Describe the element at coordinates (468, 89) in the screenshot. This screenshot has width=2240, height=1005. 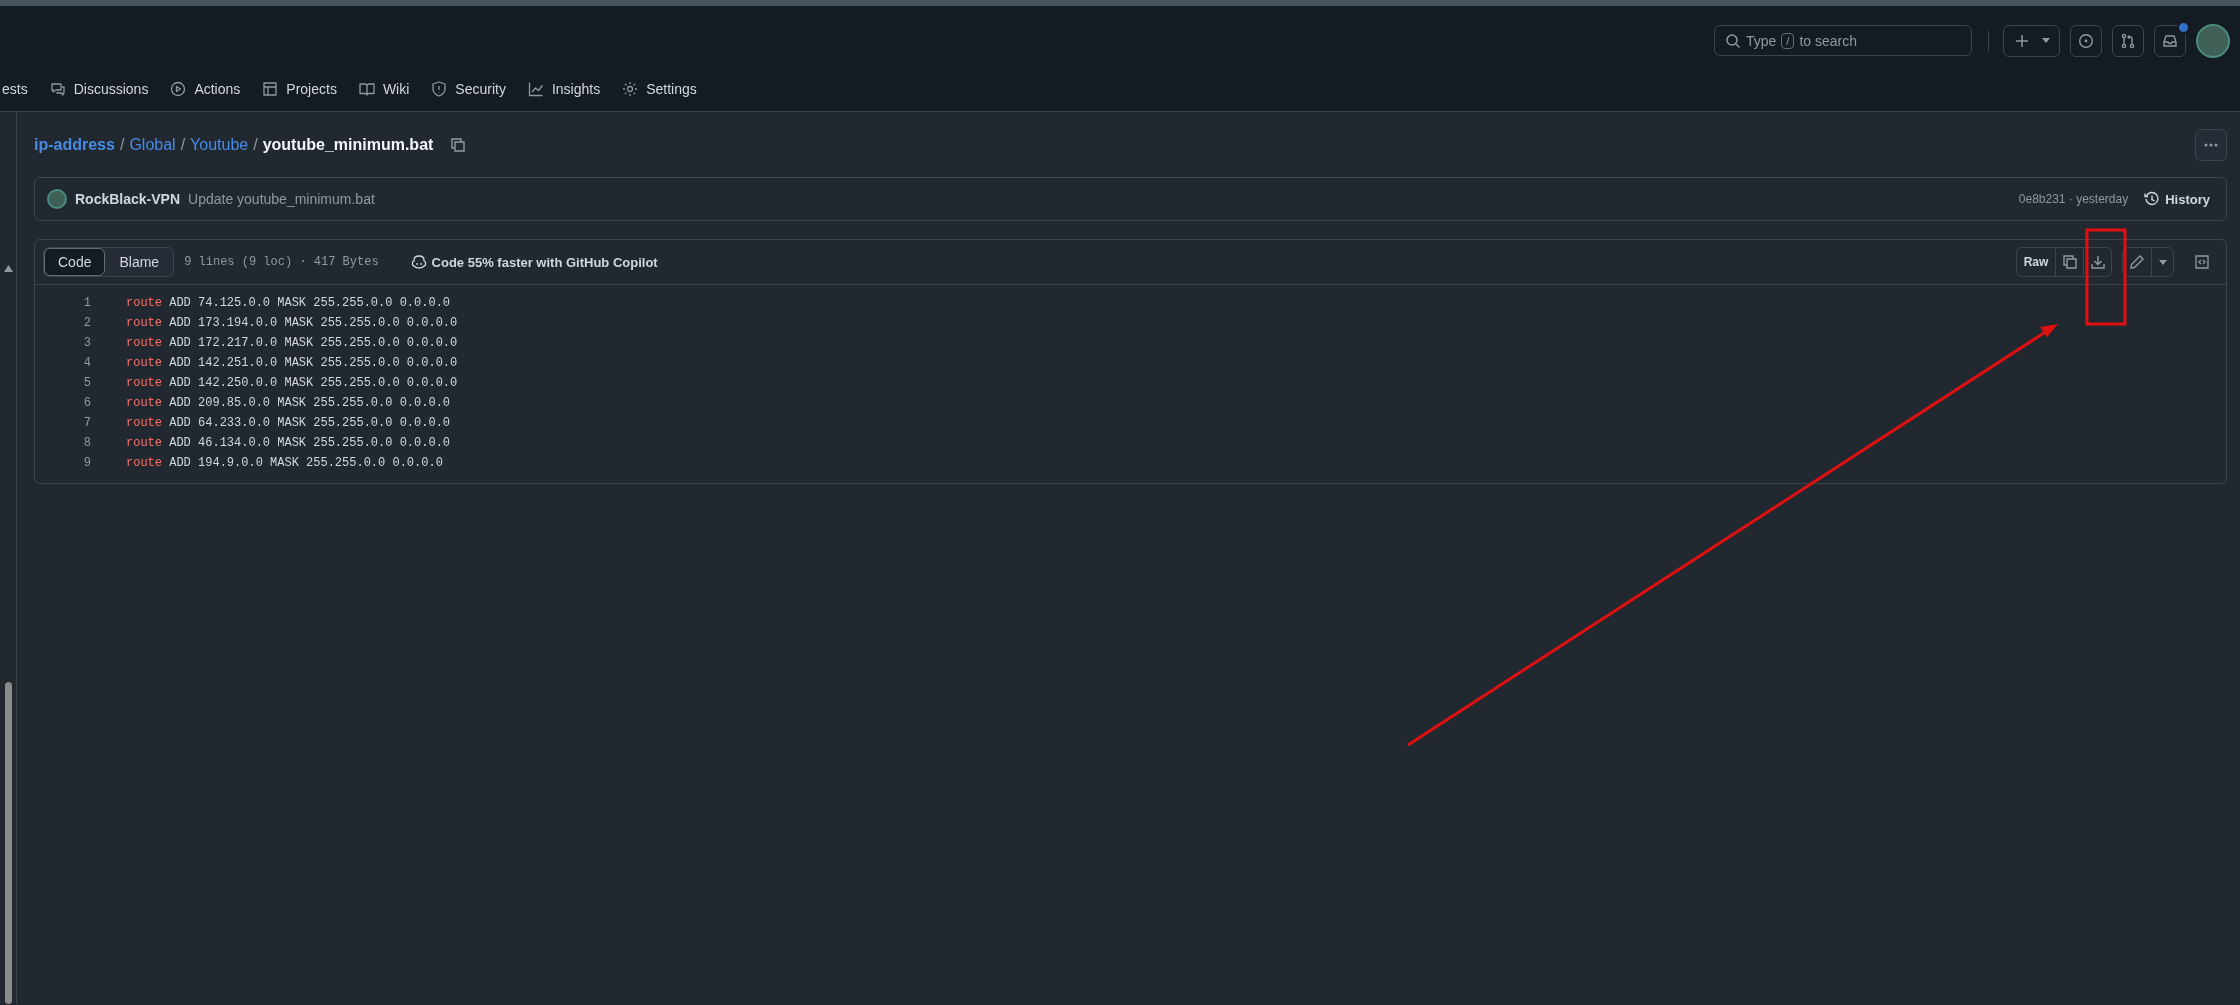
I see `nav-tab: Security` at that location.